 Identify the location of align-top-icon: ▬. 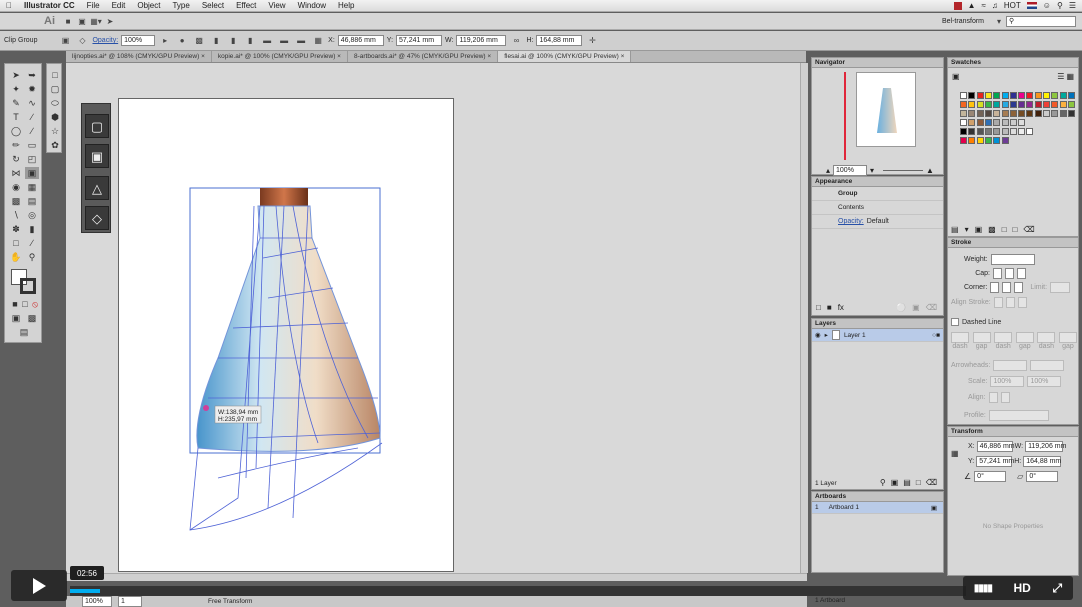
(267, 41).